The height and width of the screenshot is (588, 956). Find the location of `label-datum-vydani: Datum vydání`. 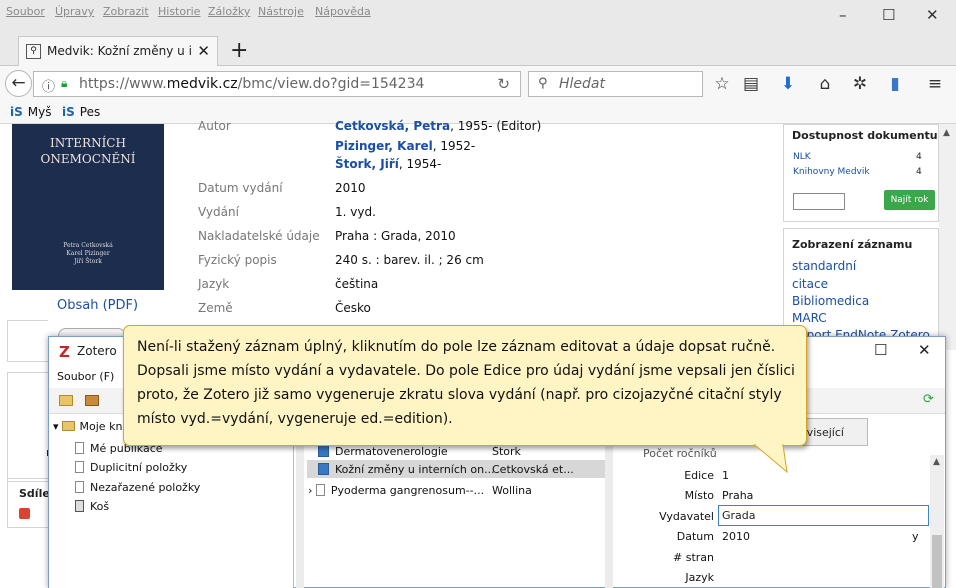

label-datum-vydani: Datum vydání is located at coordinates (240, 188).